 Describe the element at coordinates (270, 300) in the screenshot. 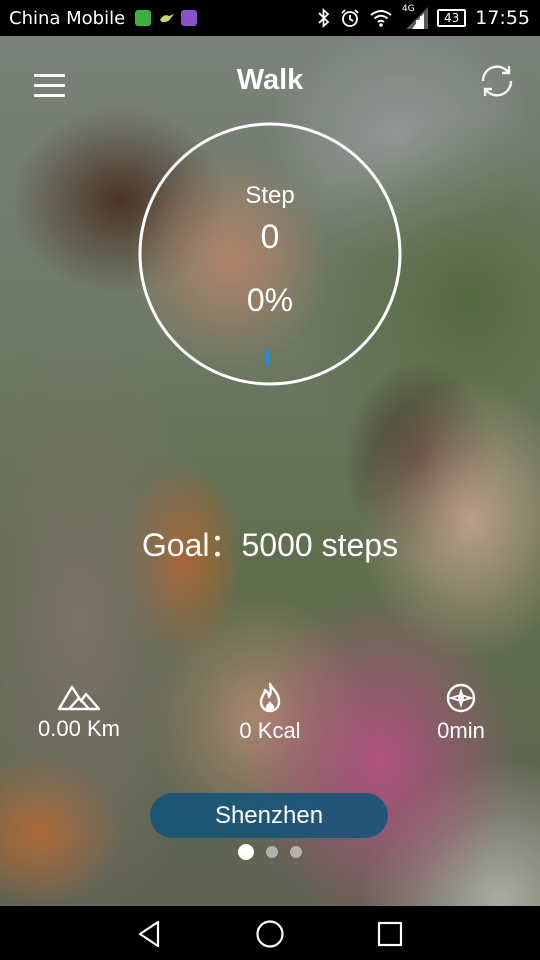

I see `step-percent: 0%` at that location.